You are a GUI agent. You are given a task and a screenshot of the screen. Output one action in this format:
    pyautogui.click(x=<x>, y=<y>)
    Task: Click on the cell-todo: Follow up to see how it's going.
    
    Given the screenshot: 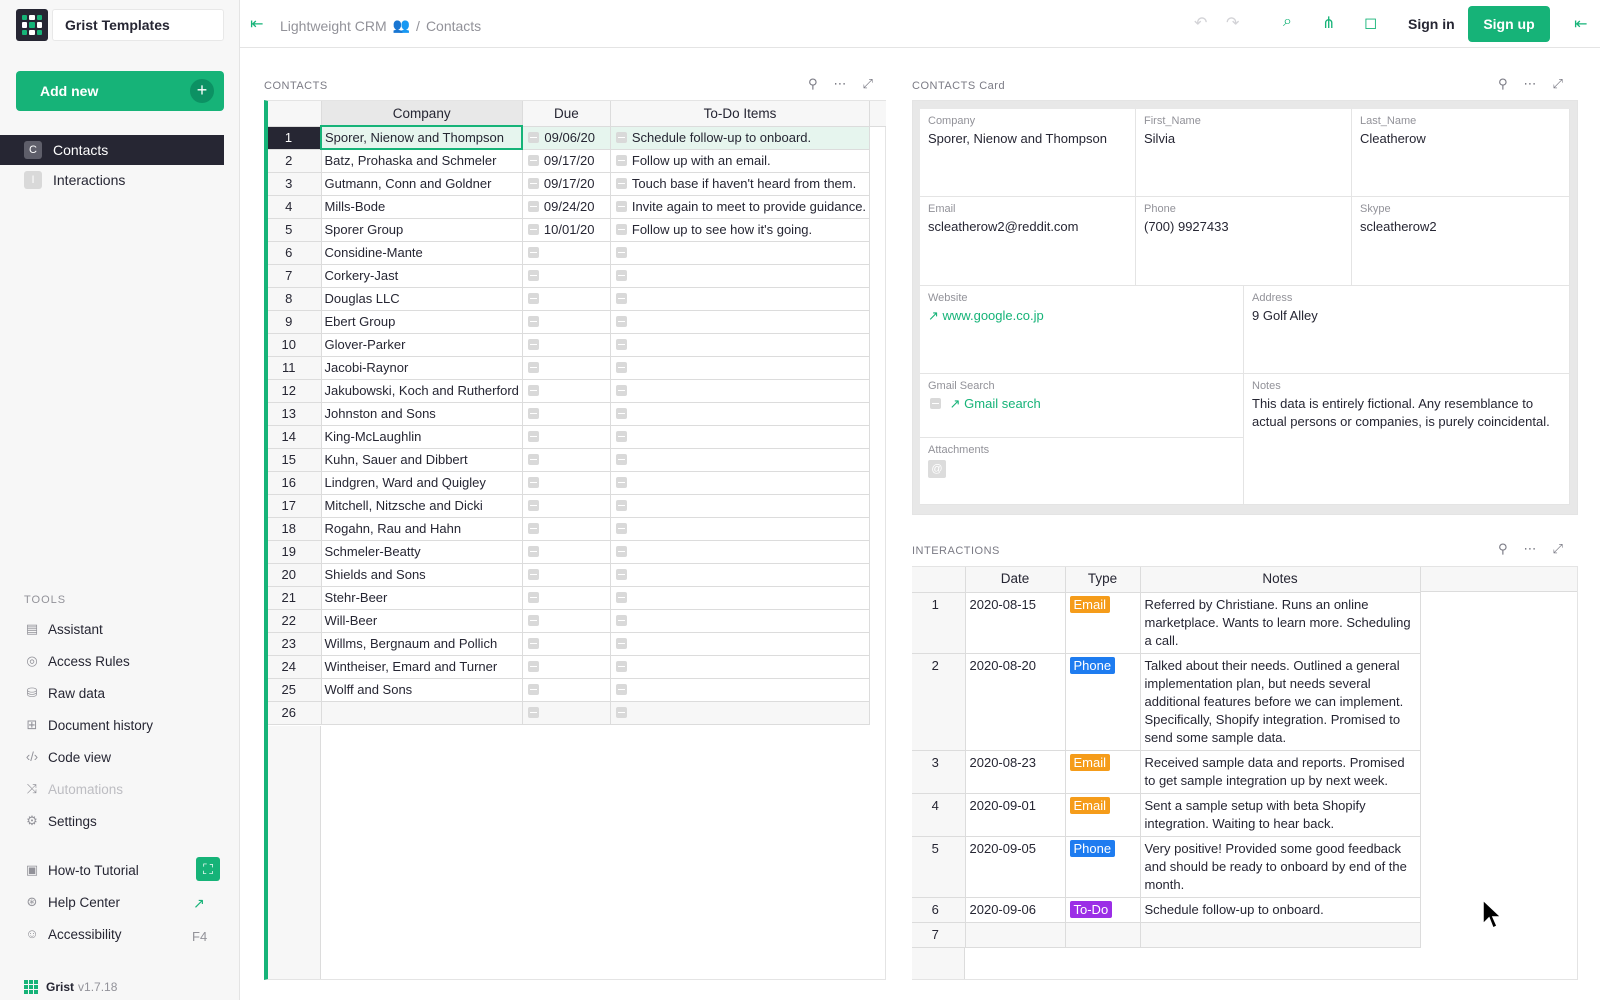 What is the action you would take?
    pyautogui.click(x=740, y=230)
    